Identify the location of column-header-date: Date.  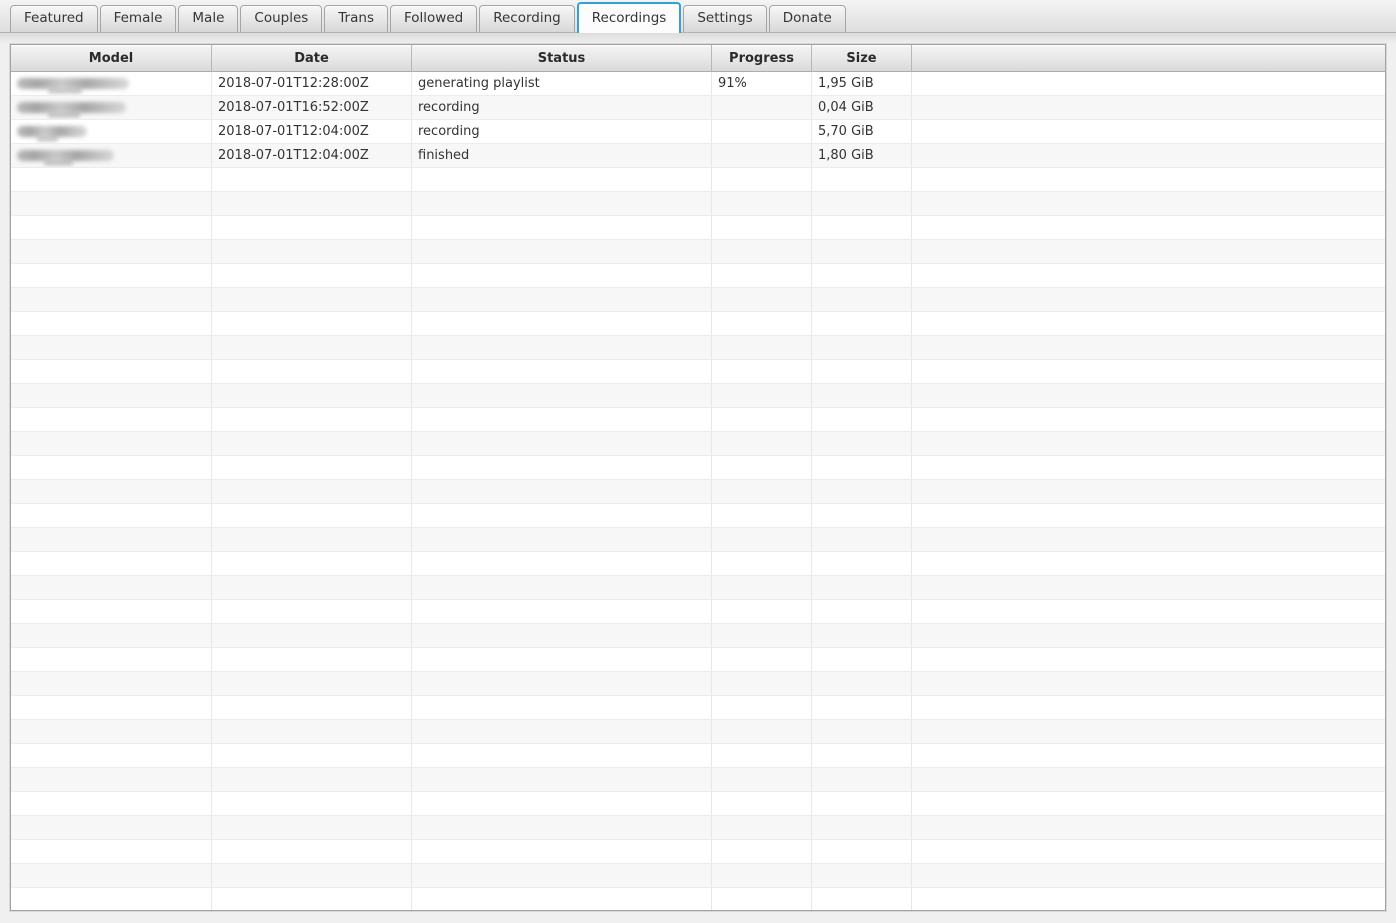
(312, 58).